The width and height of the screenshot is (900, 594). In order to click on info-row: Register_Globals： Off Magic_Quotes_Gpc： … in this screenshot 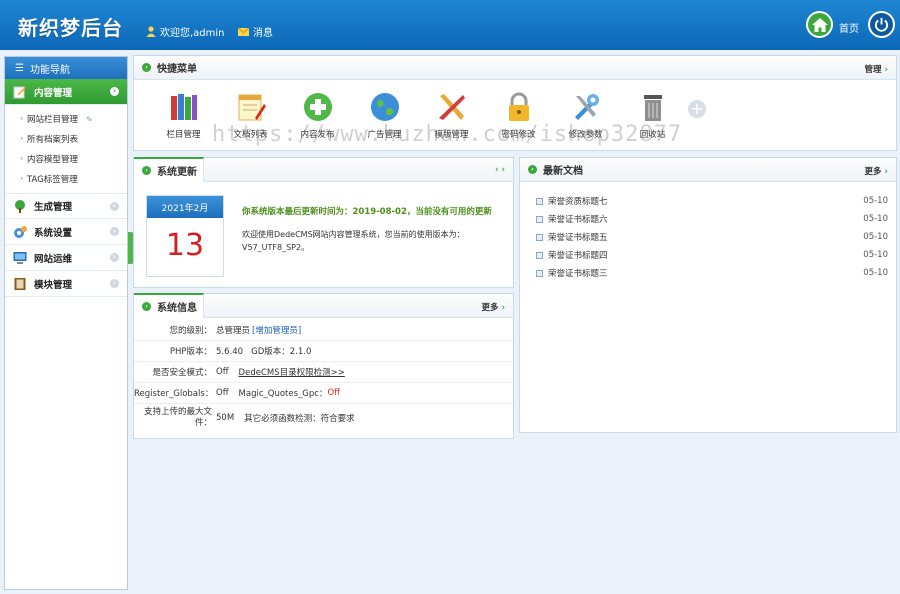, I will do `click(323, 393)`.